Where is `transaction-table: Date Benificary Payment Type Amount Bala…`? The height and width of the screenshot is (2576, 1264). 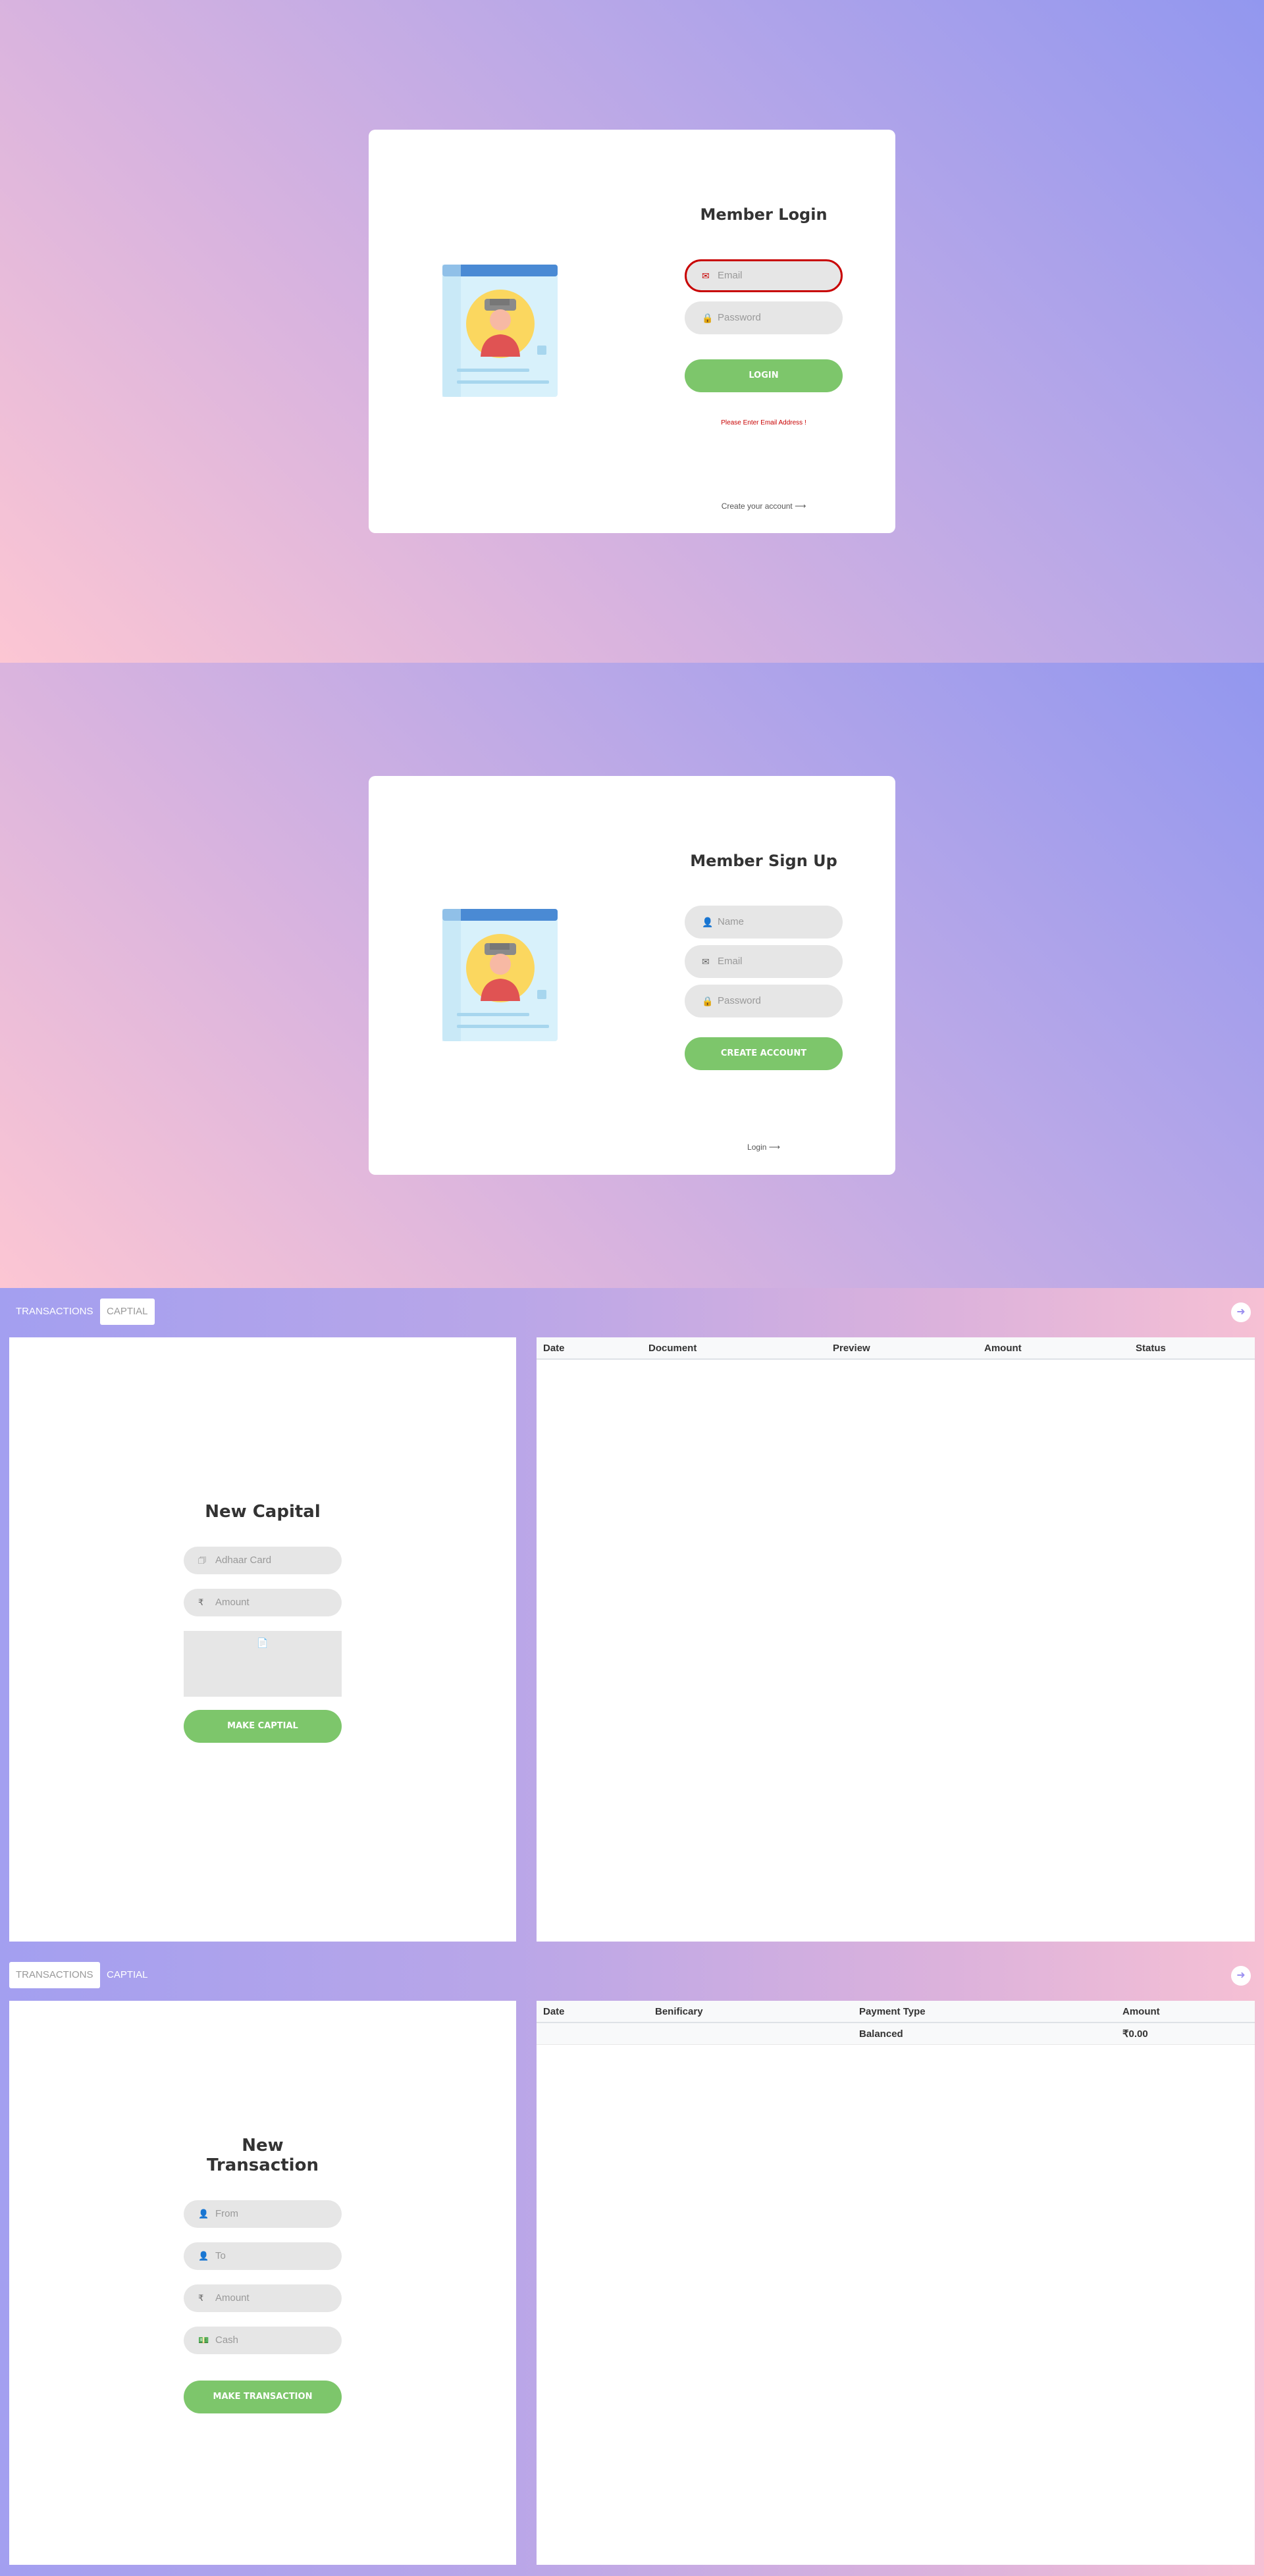
transaction-table: Date Benificary Payment Type Amount Bala… is located at coordinates (896, 2023).